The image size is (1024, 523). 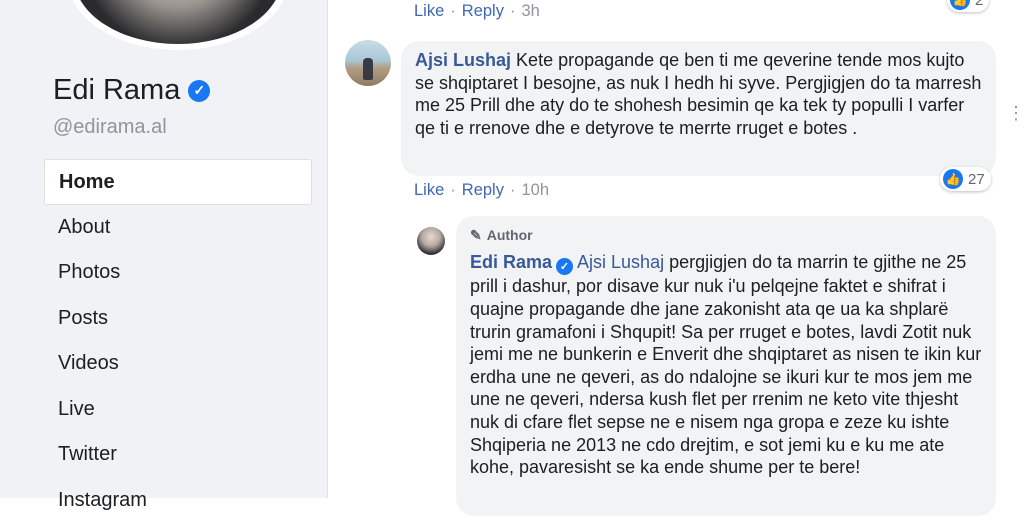 I want to click on reaction-count: 27, so click(x=976, y=179).